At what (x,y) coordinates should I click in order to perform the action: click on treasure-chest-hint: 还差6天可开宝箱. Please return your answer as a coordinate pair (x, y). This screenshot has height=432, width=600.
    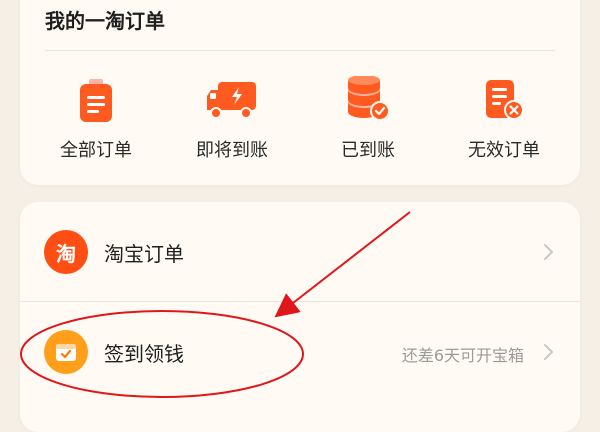
    Looking at the image, I should click on (462, 355).